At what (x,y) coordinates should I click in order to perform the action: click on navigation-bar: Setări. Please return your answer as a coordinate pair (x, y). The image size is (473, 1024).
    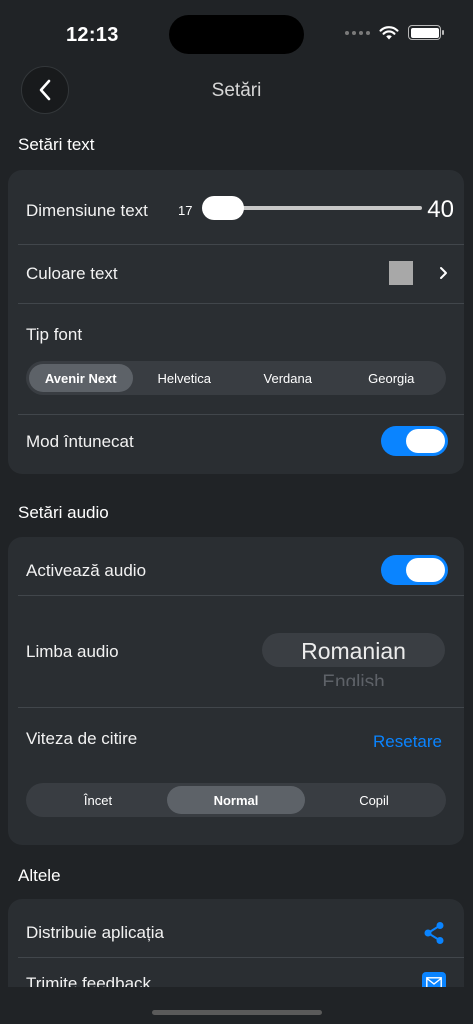
    Looking at the image, I should click on (236, 90).